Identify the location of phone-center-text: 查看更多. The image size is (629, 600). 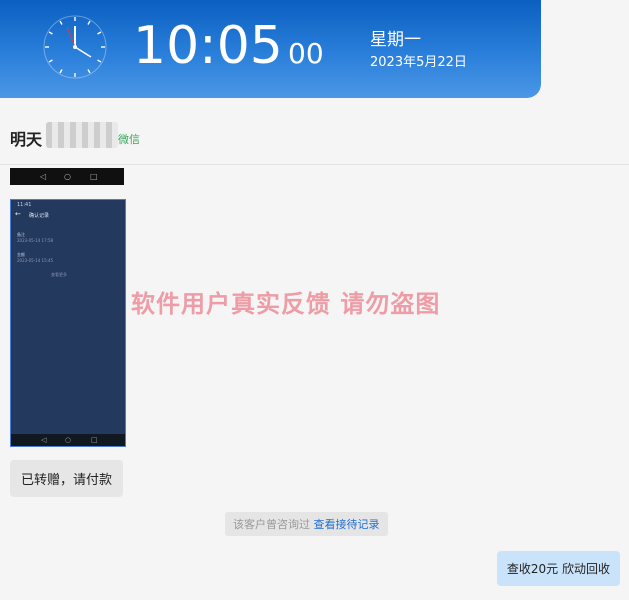
(59, 274).